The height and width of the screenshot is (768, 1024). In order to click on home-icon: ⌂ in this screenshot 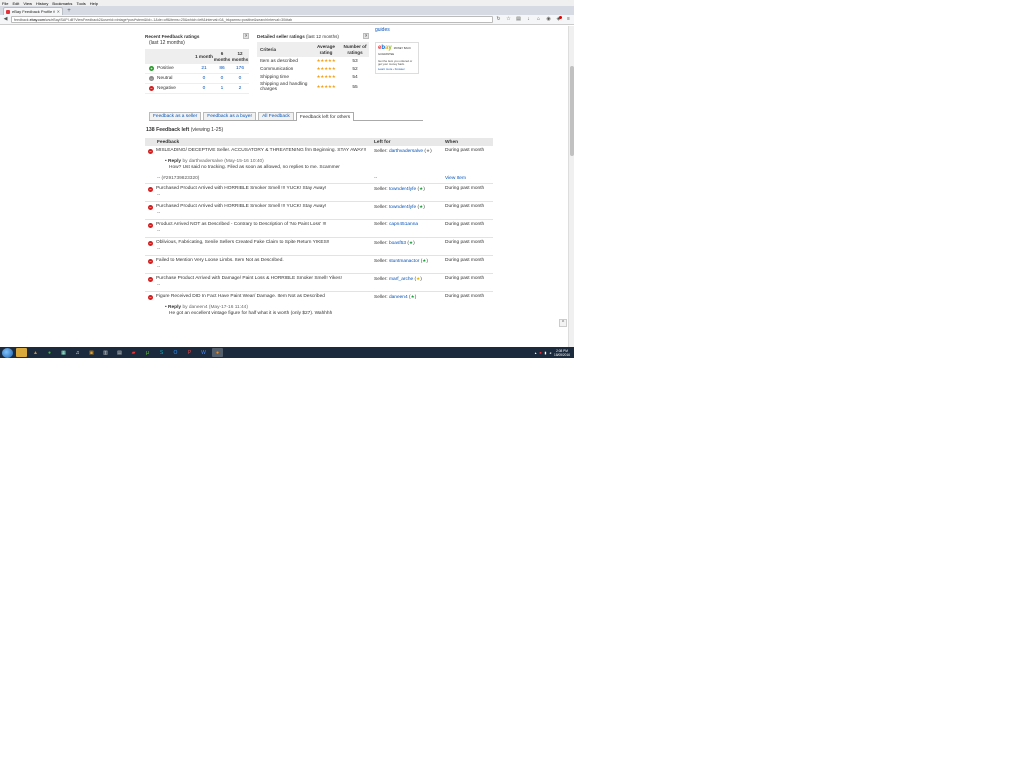, I will do `click(538, 19)`.